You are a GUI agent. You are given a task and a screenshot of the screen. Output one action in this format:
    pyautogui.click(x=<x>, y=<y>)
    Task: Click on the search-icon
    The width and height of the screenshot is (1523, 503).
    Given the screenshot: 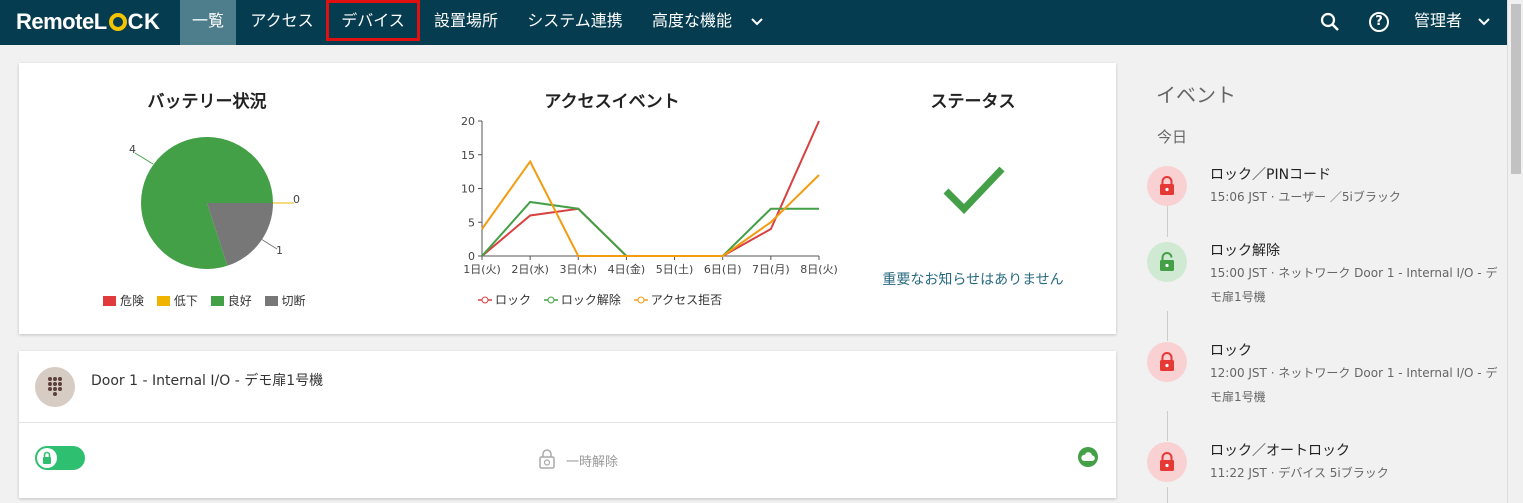 What is the action you would take?
    pyautogui.click(x=1332, y=22)
    